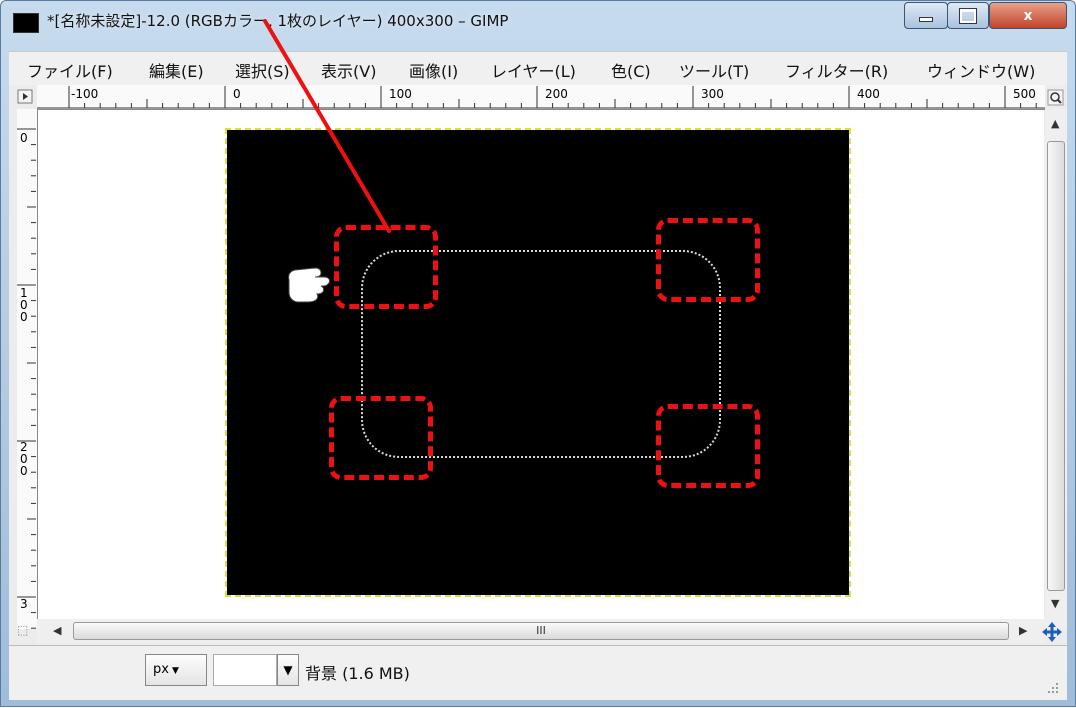  I want to click on status-bar: px ▼ ▼ 背景 (1.6 MB), so click(538, 672).